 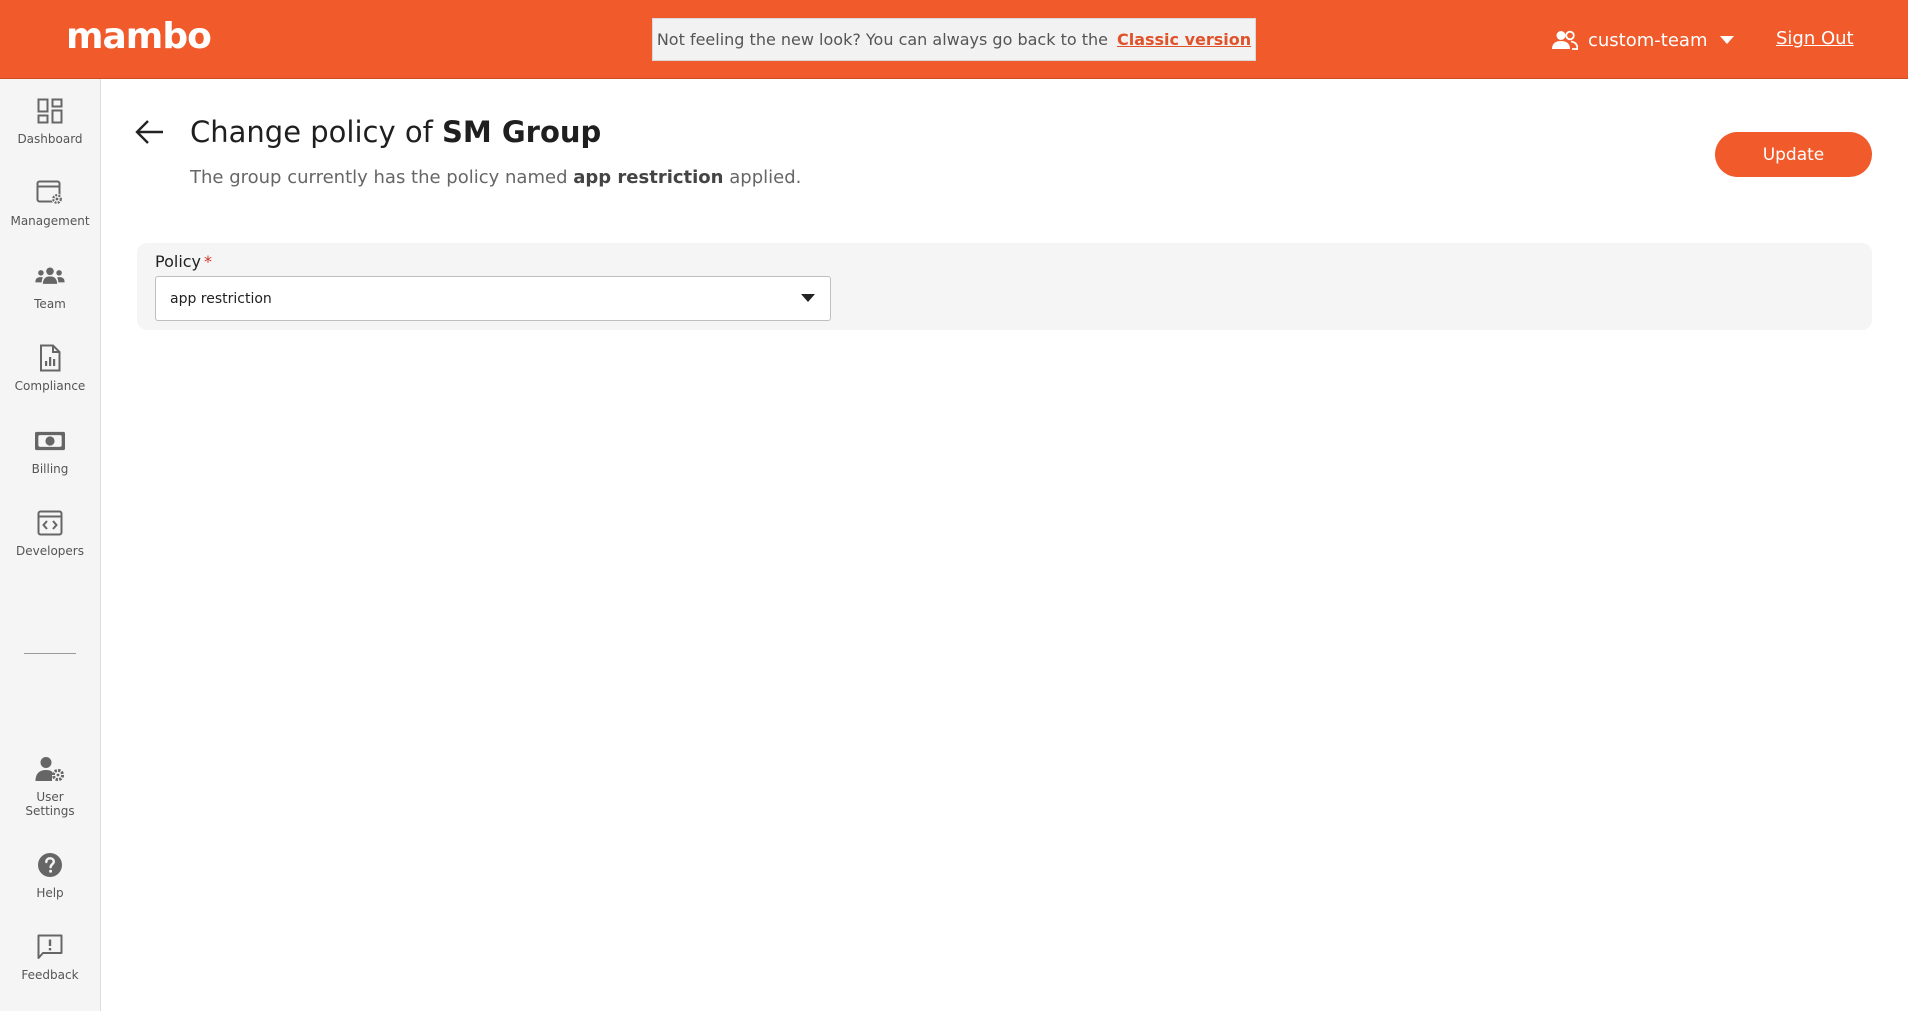 What do you see at coordinates (50, 786) in the screenshot?
I see `sidebar-item-user-settings: User Settings` at bounding box center [50, 786].